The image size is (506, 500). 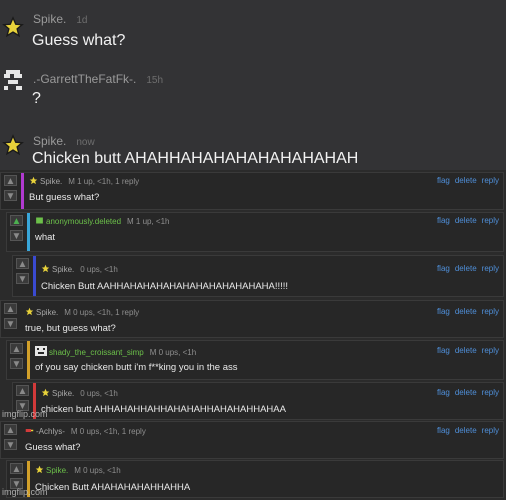 I want to click on comment-username: -Achlys-, so click(x=50, y=431).